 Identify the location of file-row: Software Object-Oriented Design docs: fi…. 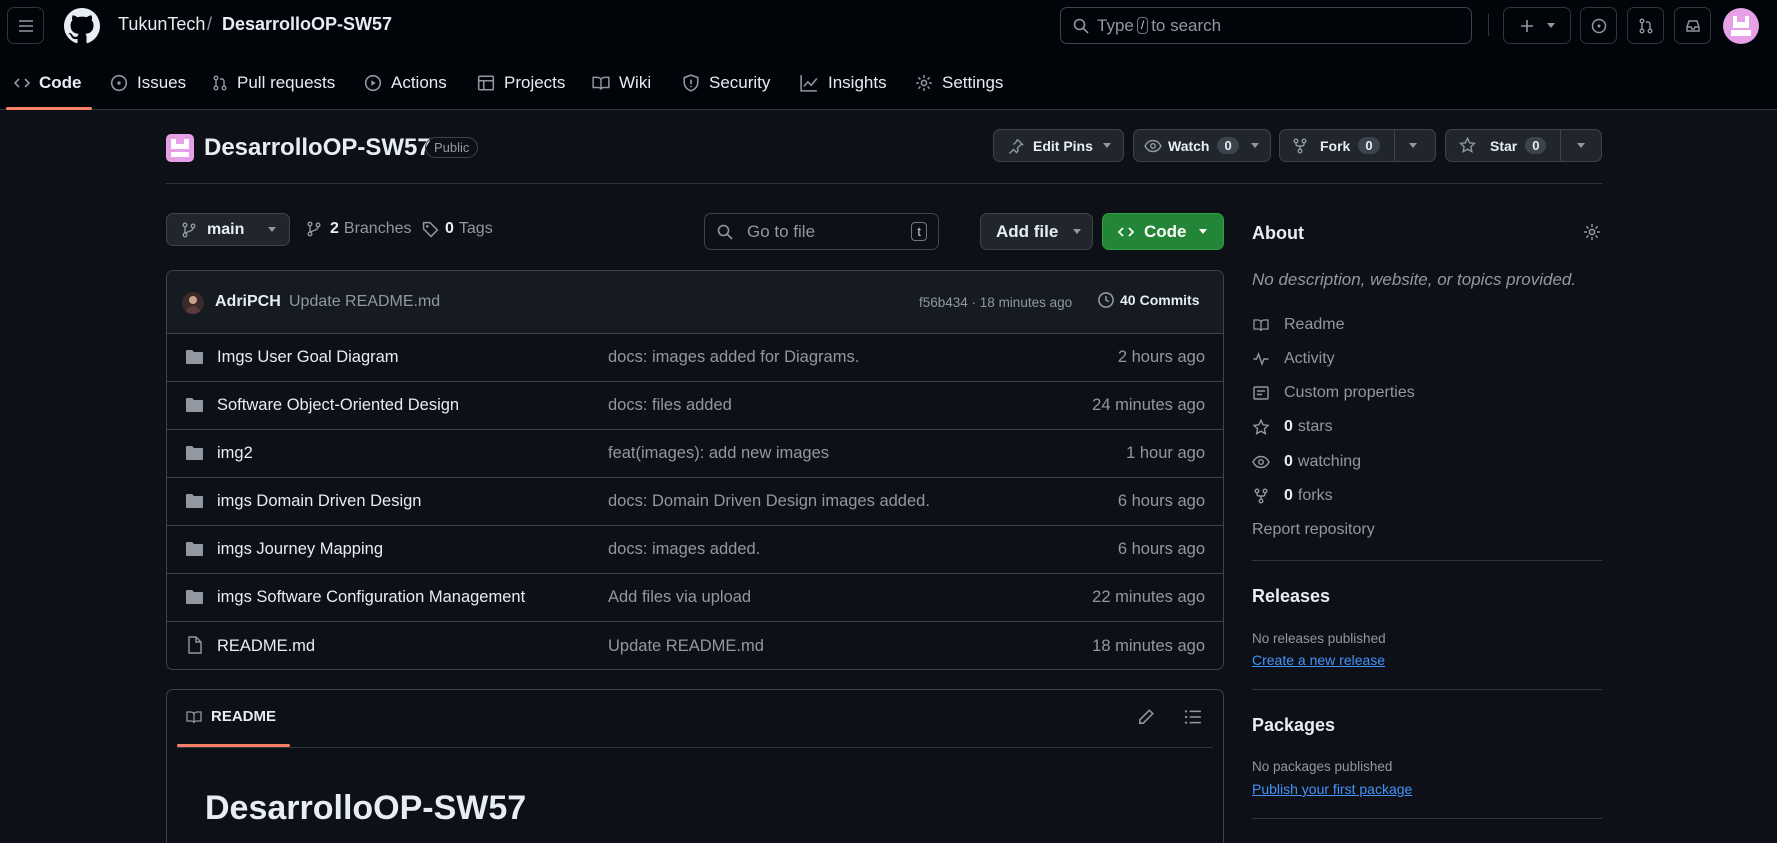
(695, 406).